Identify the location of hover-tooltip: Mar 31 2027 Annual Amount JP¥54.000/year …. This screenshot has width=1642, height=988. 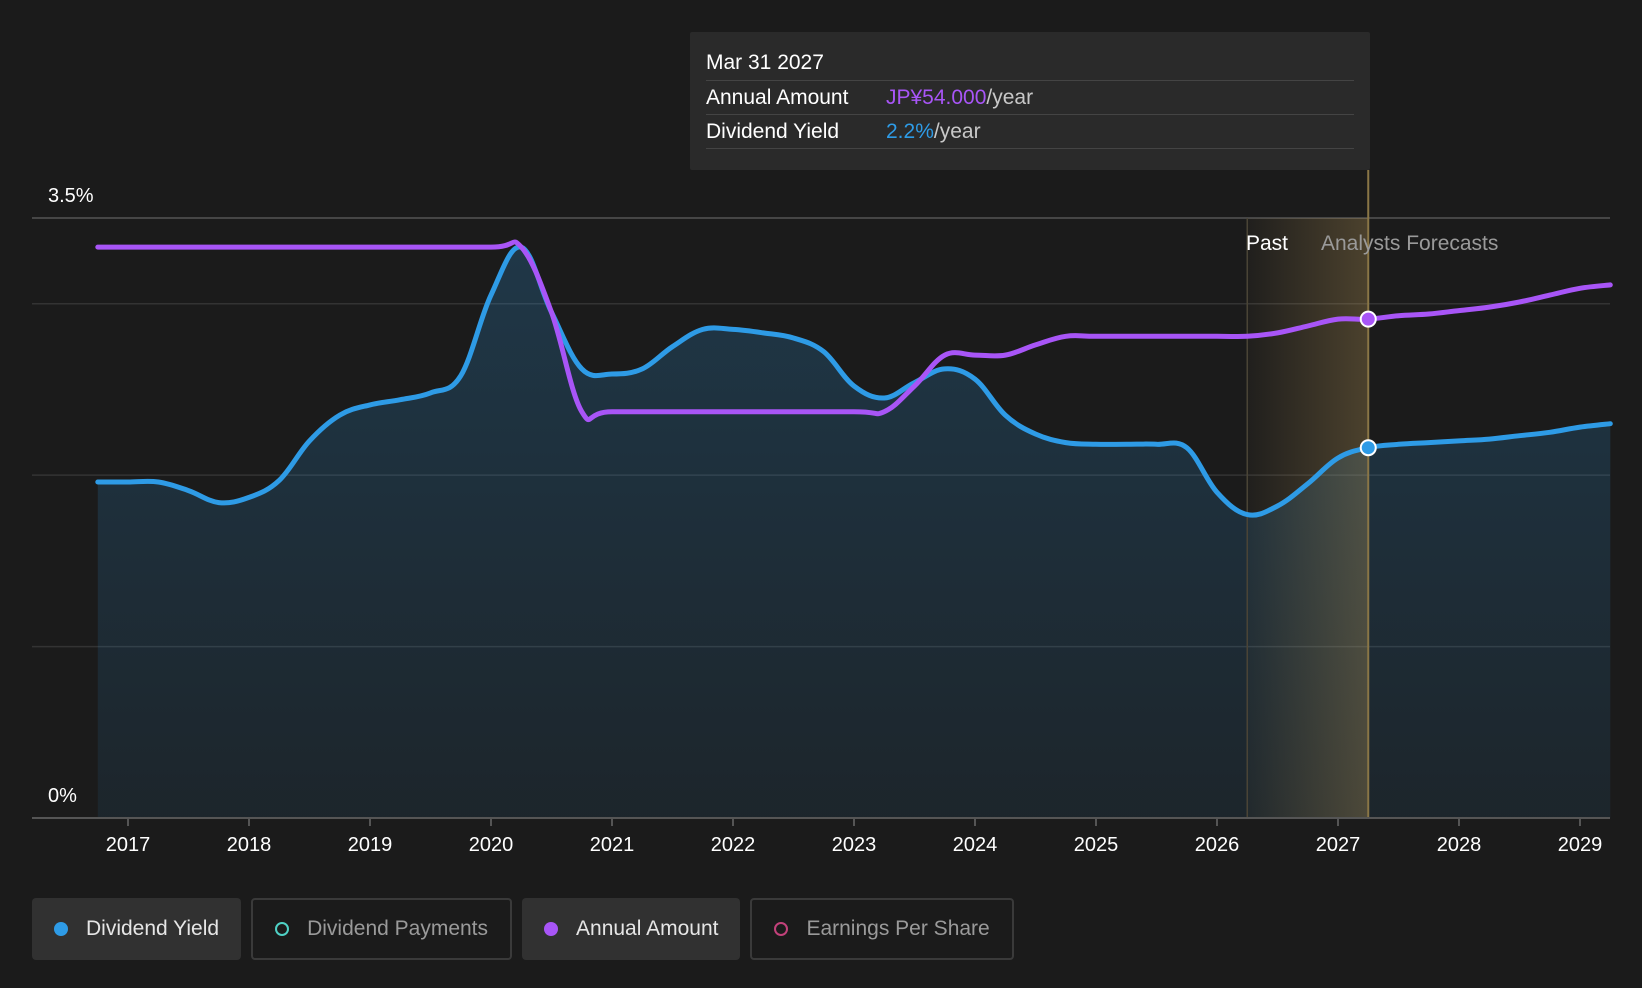
(1030, 101).